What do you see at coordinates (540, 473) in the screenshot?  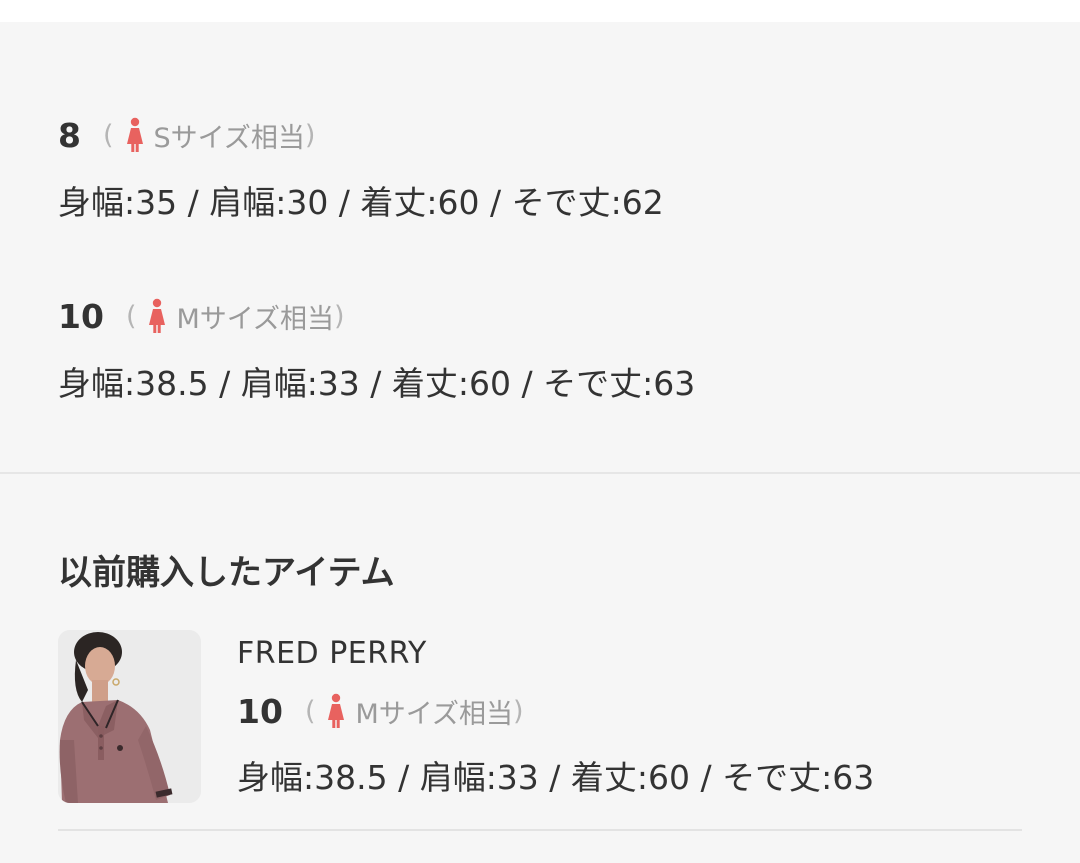 I see `section-divider` at bounding box center [540, 473].